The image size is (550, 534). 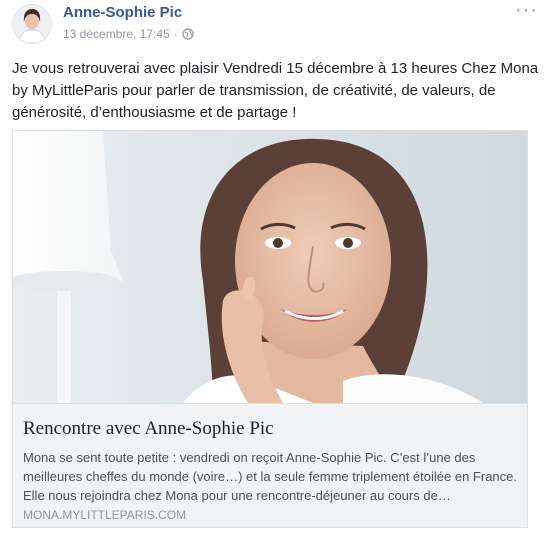 I want to click on link-preview-domain: MONA.MYLITTLEPARIS.COM, so click(x=105, y=515).